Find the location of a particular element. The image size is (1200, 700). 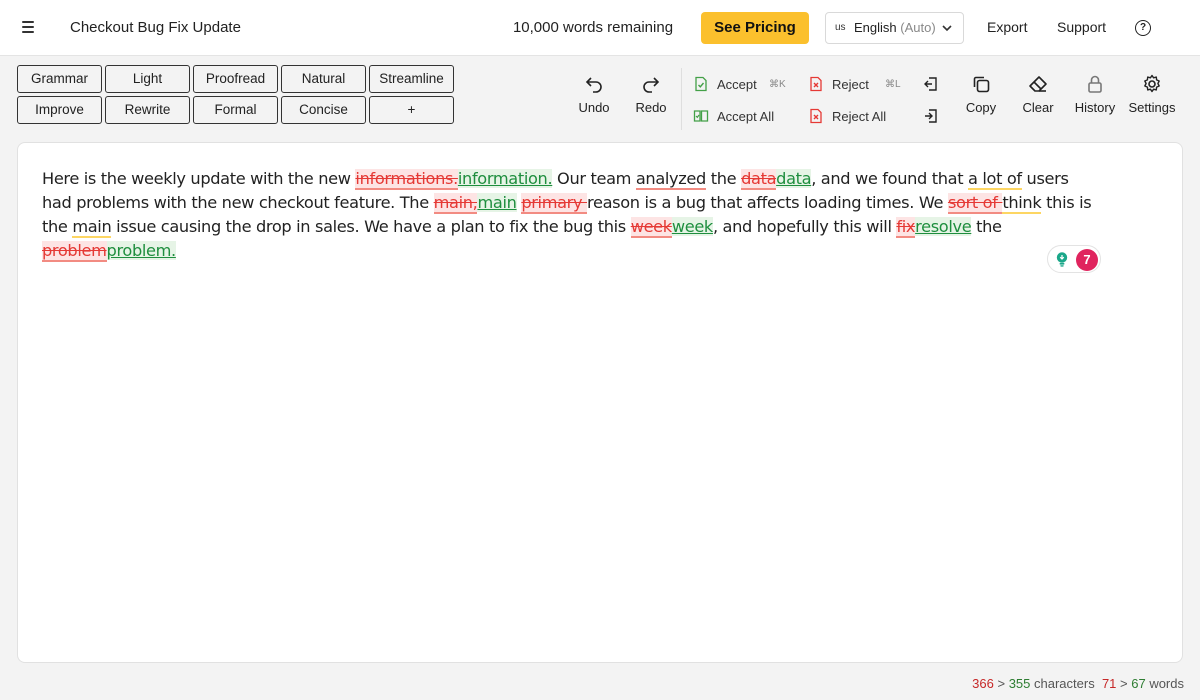

history-button: History is located at coordinates (1095, 94).